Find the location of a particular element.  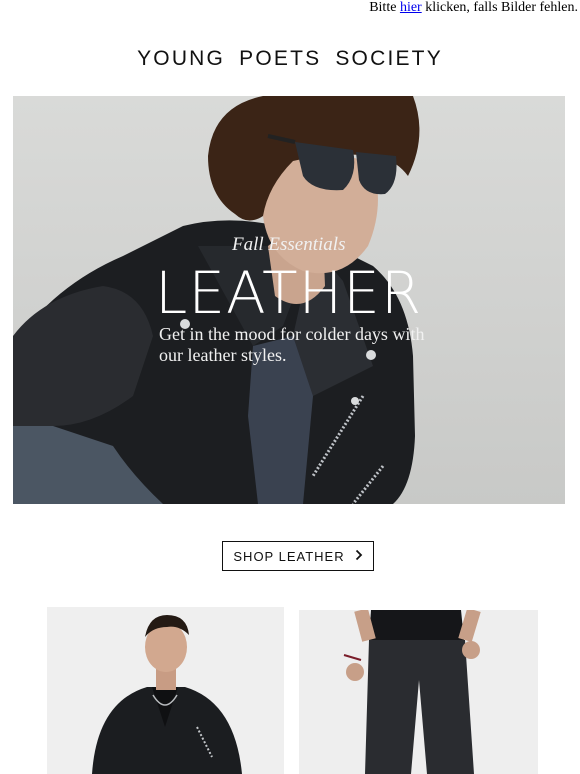

shop-leather-label: SHOP LEATHER is located at coordinates (289, 556).